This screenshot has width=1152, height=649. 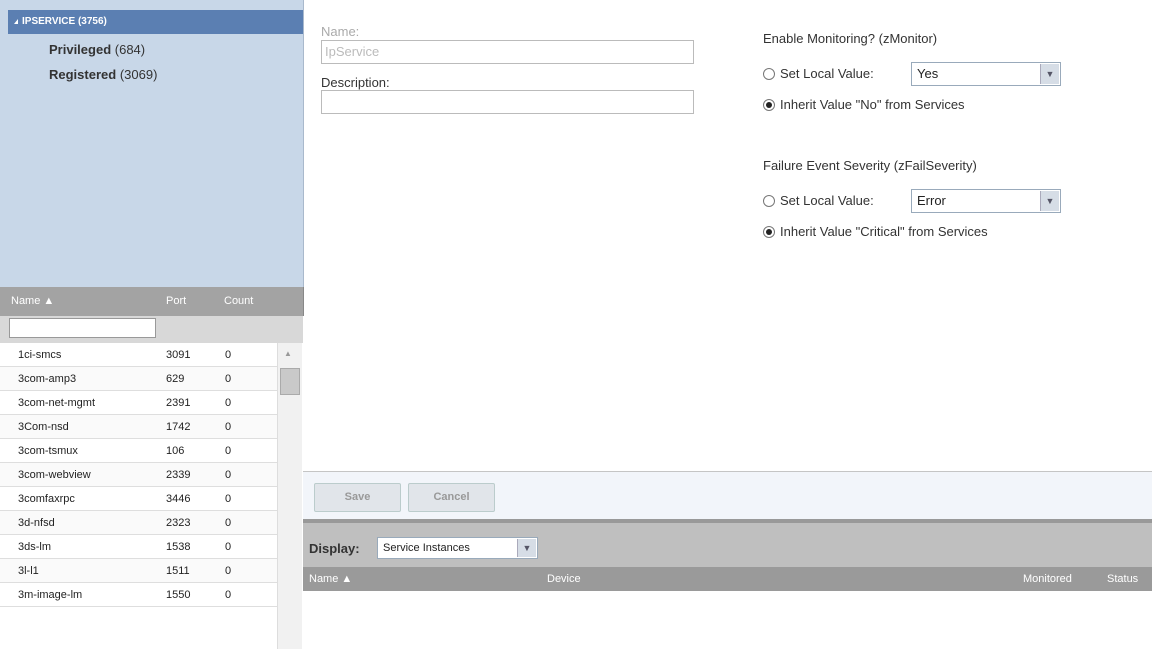 What do you see at coordinates (64, 21) in the screenshot?
I see `tree-root-label: IPSERVICE (3756)` at bounding box center [64, 21].